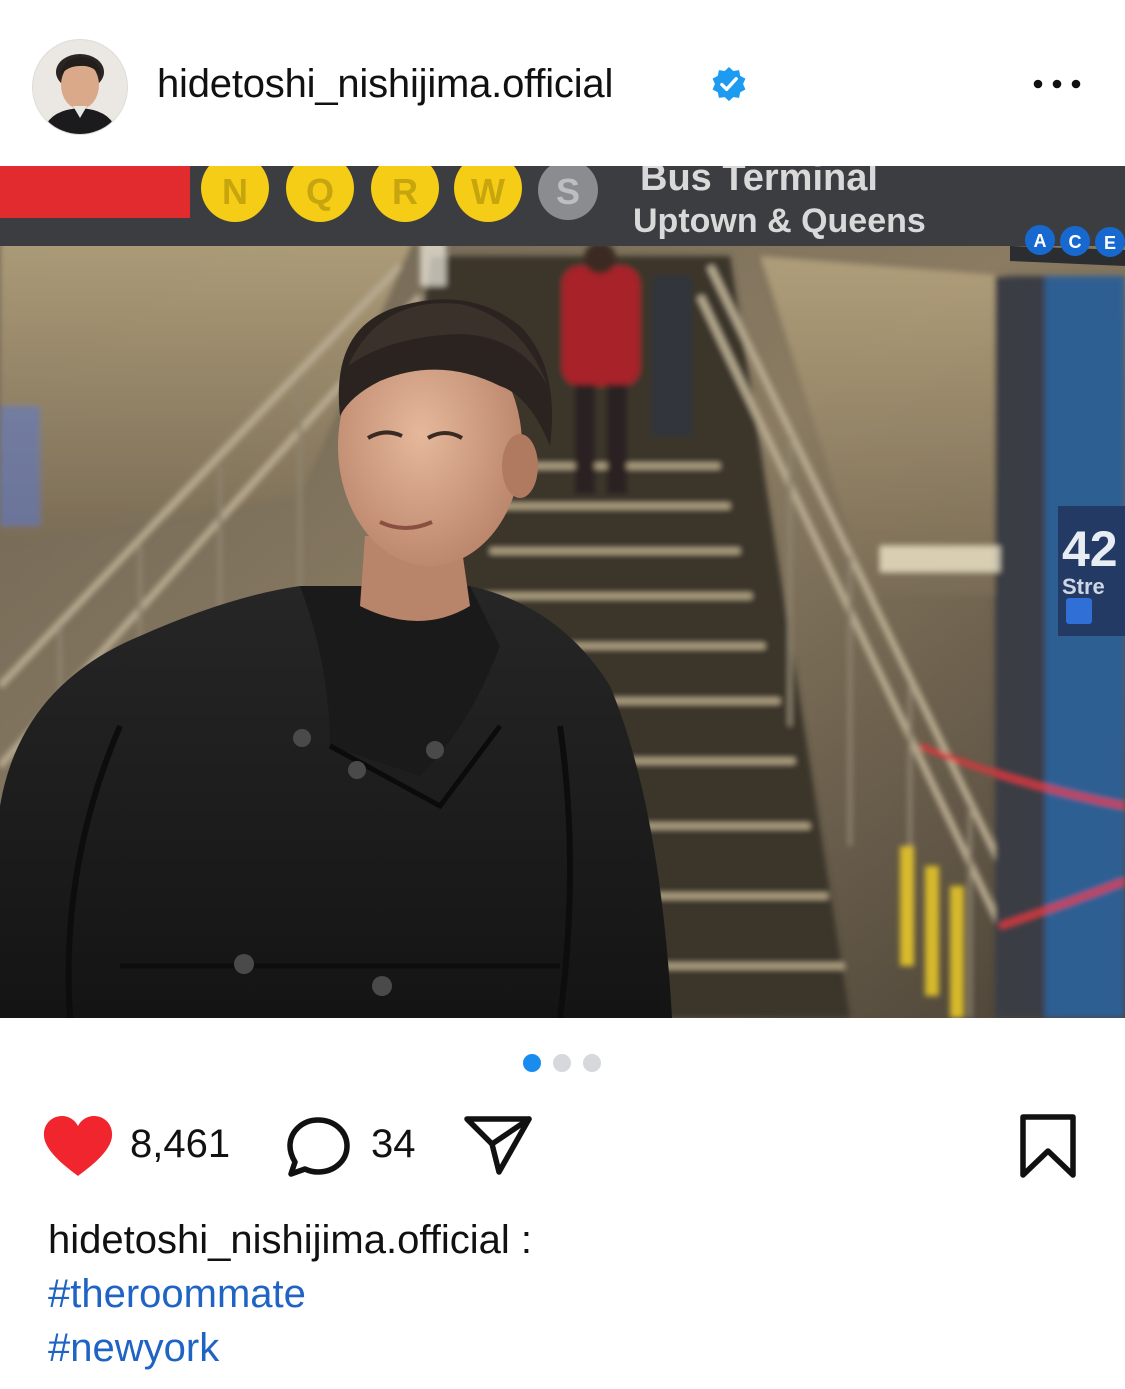 This screenshot has width=1125, height=1389. I want to click on line-bullet-e: E, so click(1110, 243).